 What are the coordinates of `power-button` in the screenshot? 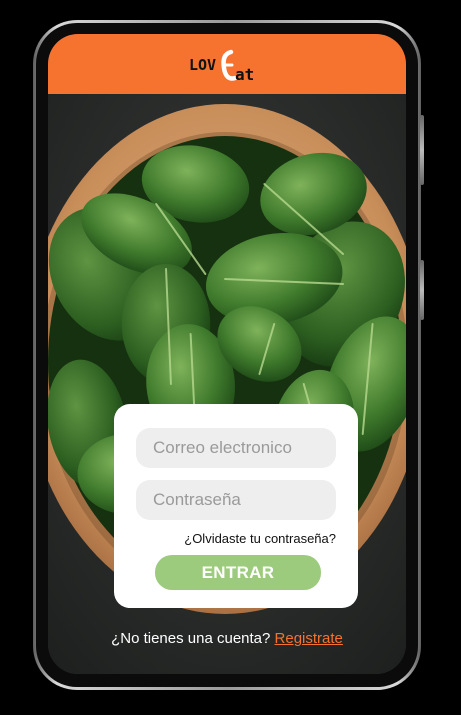 It's located at (422, 290).